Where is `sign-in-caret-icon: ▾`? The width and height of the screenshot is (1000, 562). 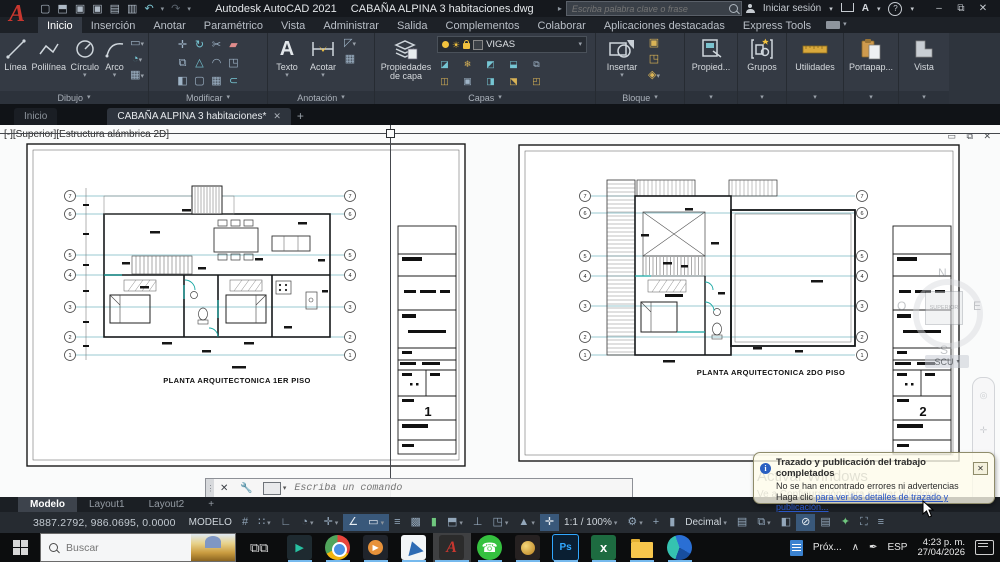 sign-in-caret-icon: ▾ is located at coordinates (831, 9).